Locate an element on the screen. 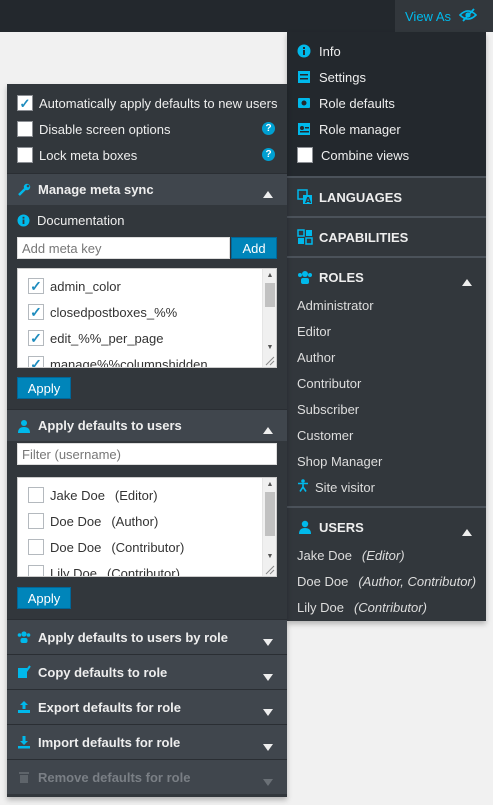 The width and height of the screenshot is (493, 805). import-defaults-header: Import defaults for role is located at coordinates (147, 741).